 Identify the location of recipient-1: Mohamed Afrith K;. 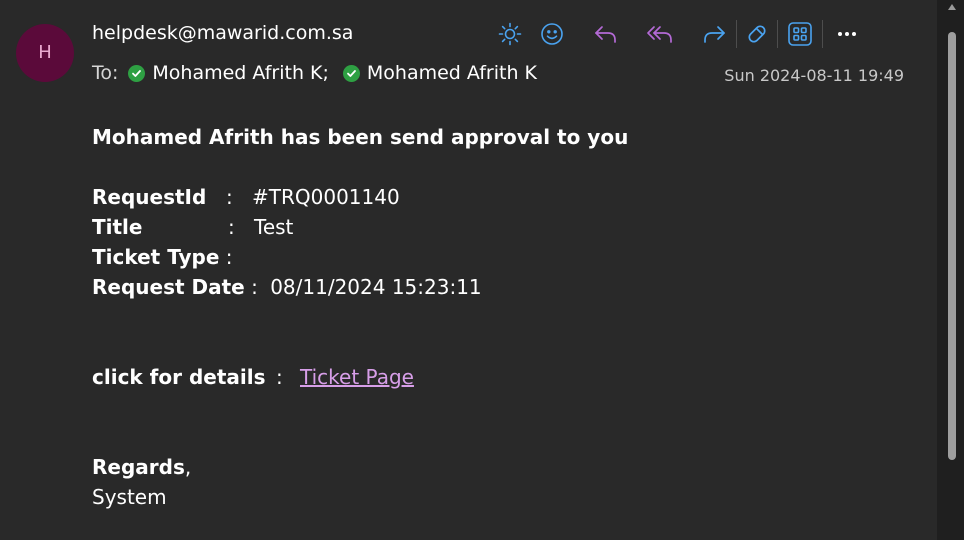
(228, 73).